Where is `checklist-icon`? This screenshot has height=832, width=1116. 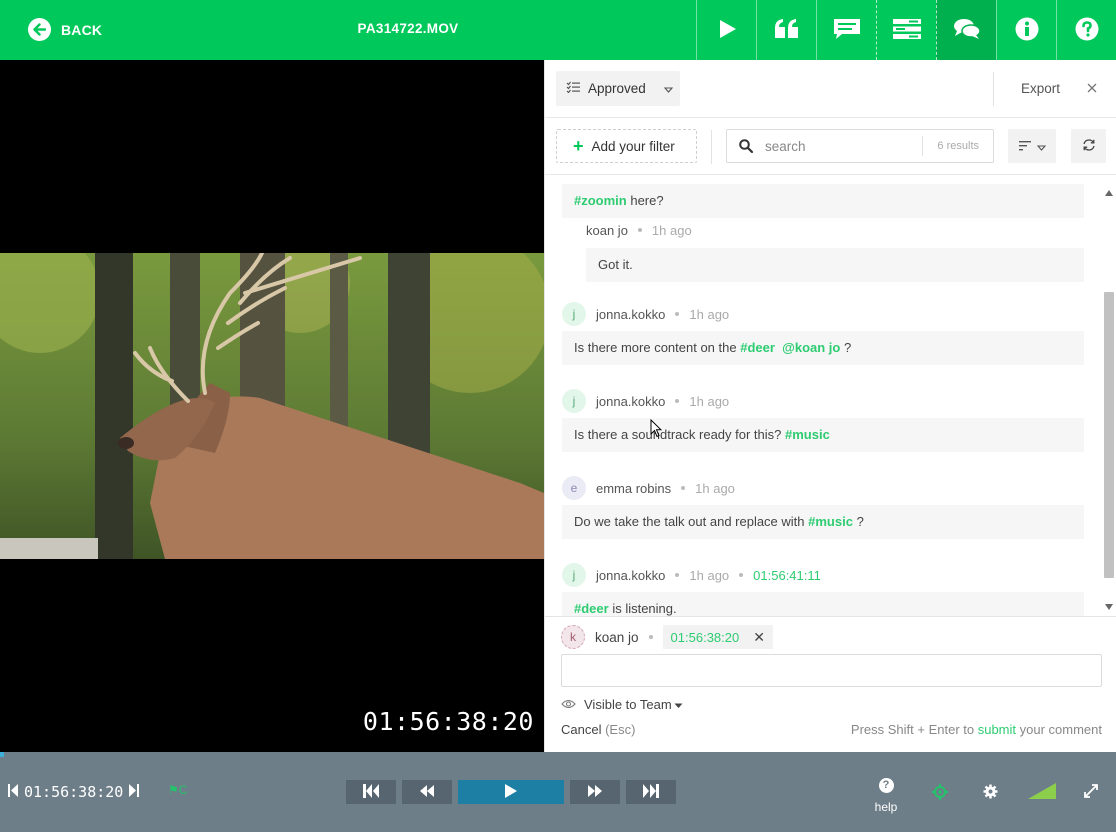 checklist-icon is located at coordinates (573, 88).